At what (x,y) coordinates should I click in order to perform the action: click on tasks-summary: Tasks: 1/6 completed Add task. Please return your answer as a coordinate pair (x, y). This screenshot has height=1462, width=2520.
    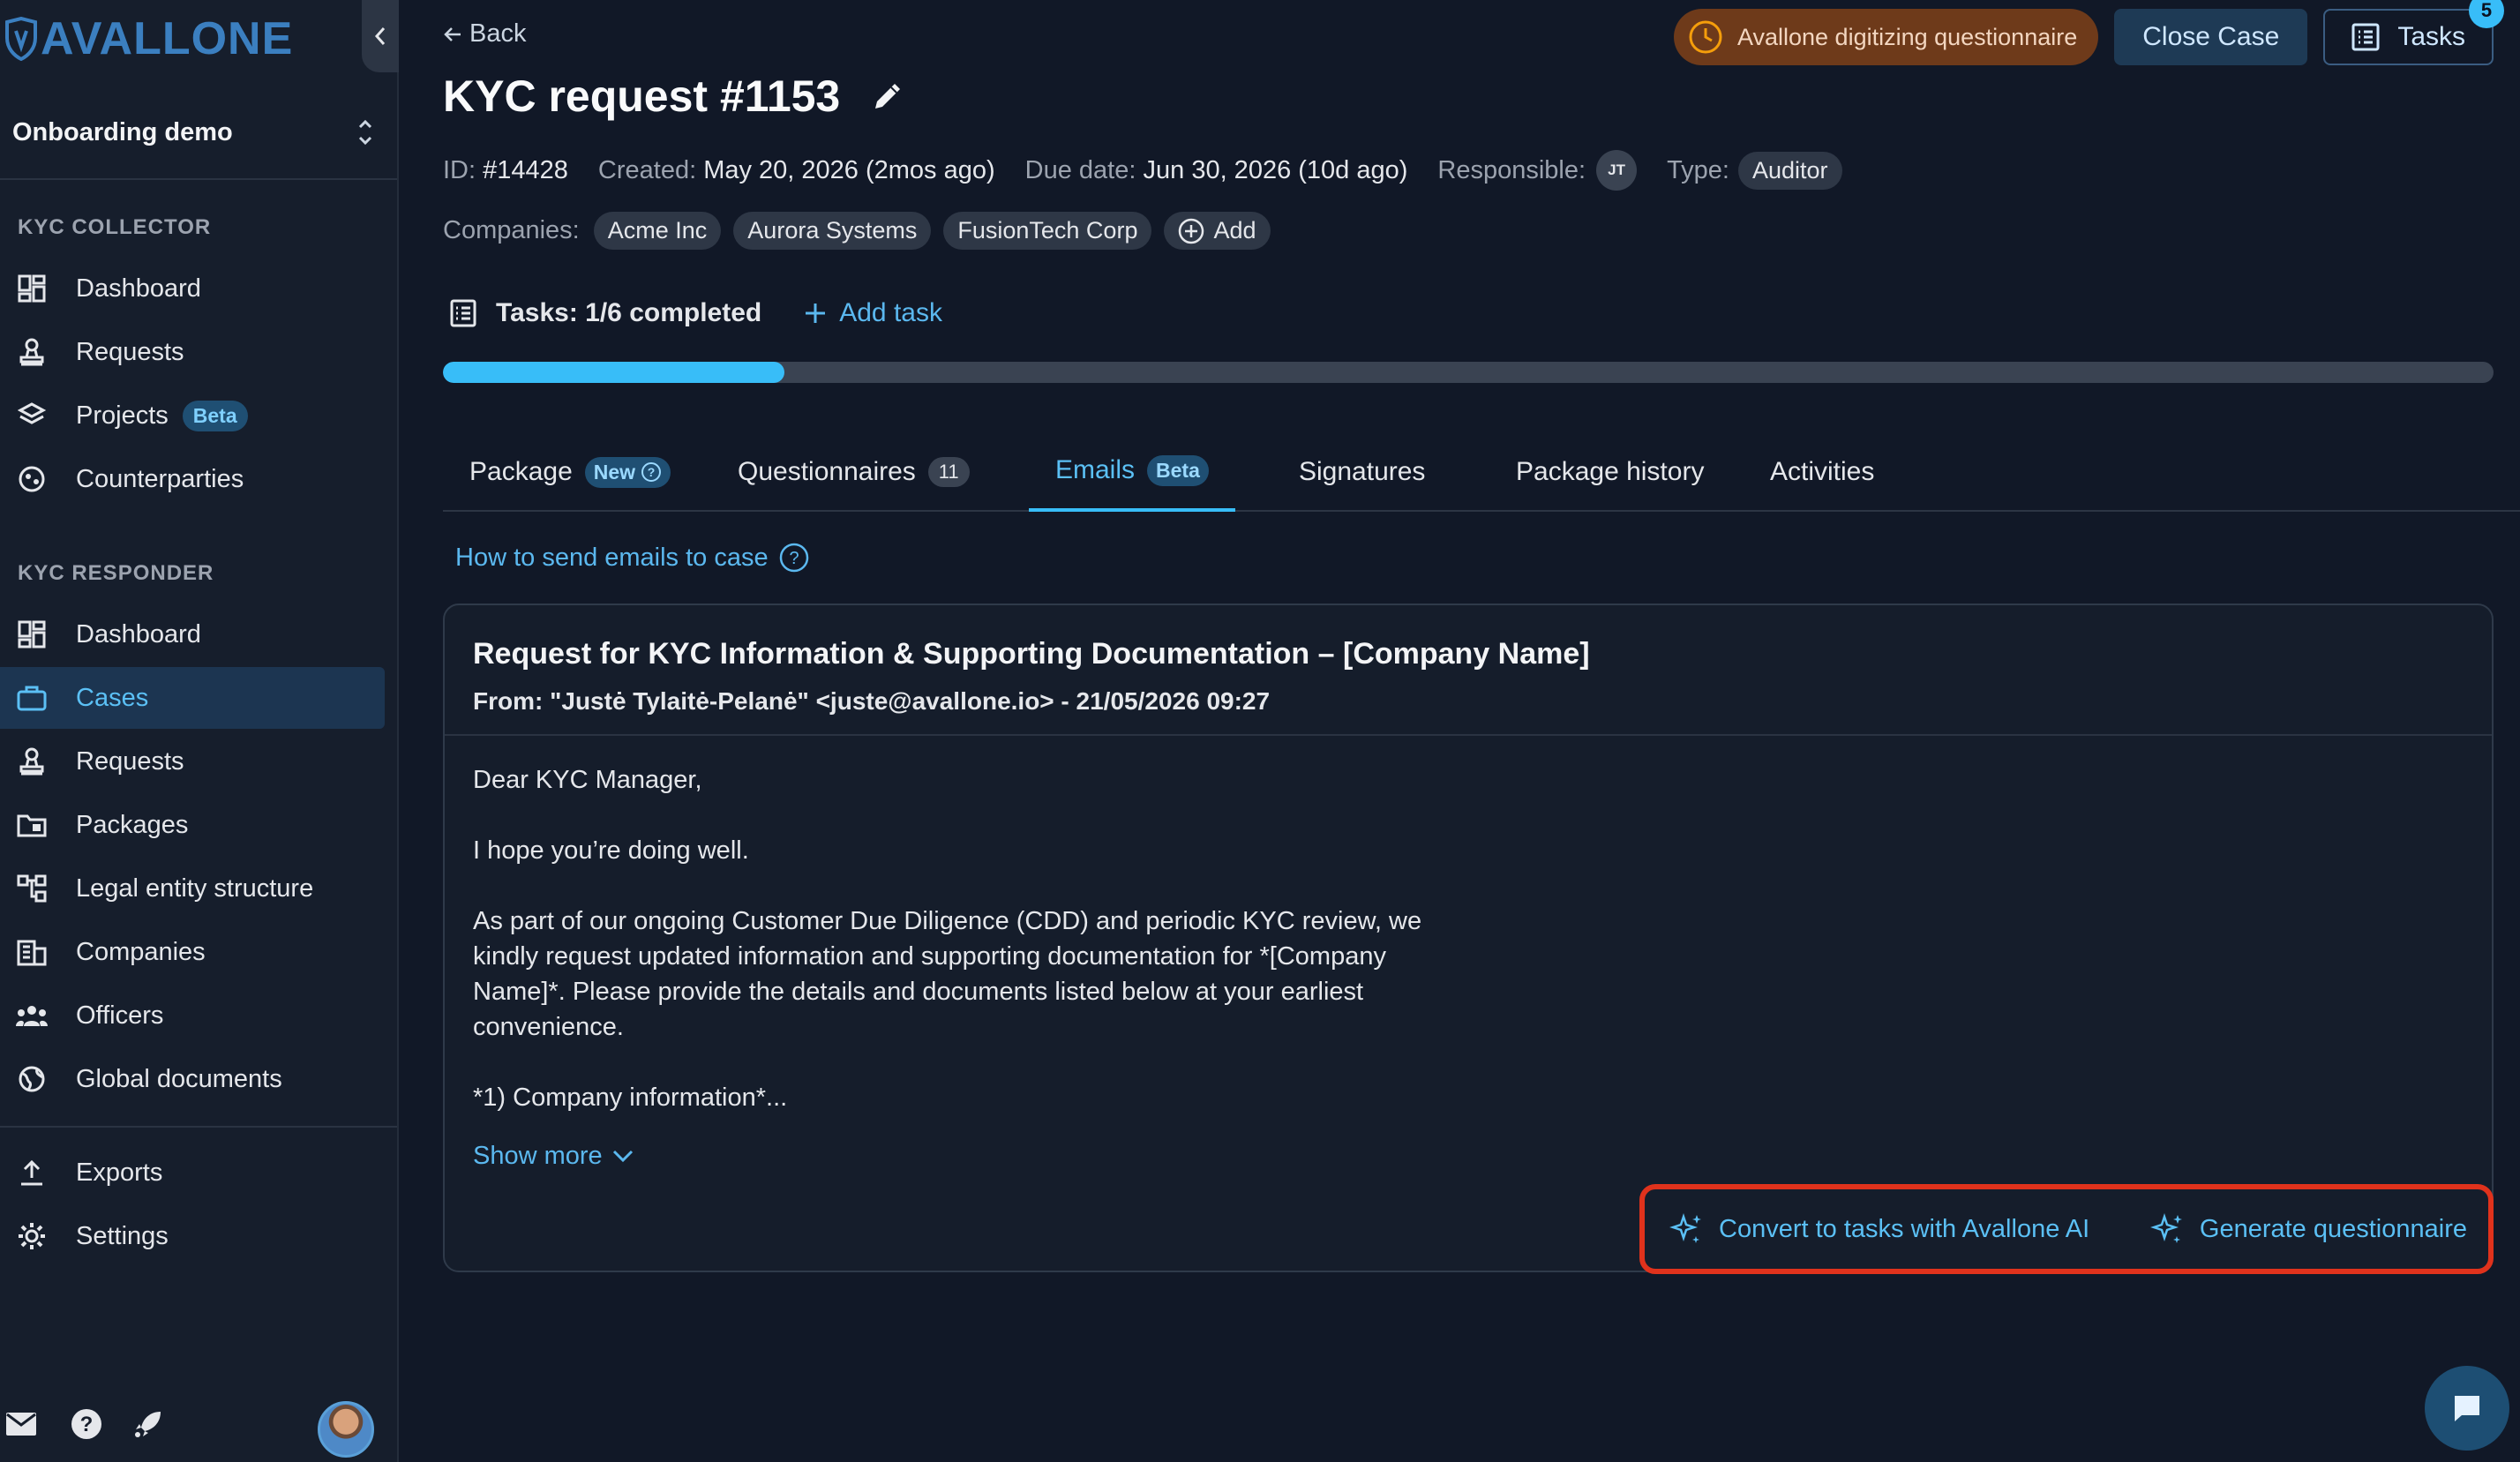
    Looking at the image, I should click on (696, 313).